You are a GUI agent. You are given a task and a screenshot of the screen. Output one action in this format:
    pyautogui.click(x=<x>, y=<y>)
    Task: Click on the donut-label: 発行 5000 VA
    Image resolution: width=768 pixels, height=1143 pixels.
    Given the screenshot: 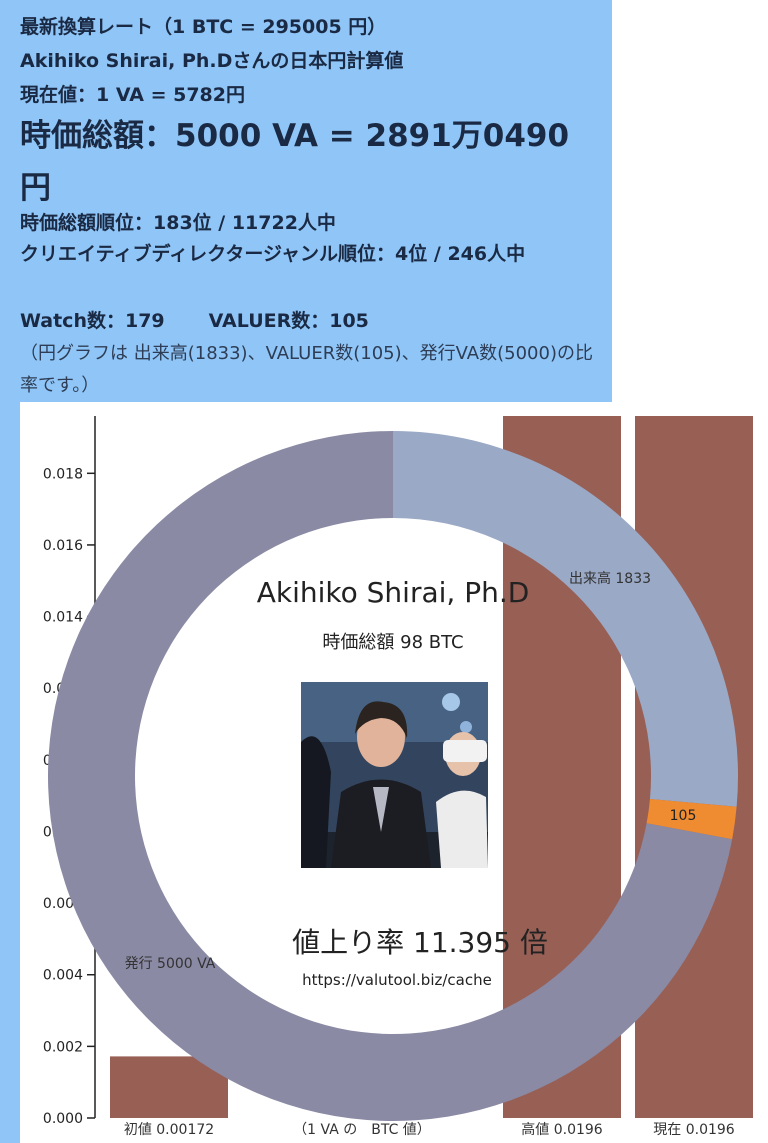 What is the action you would take?
    pyautogui.click(x=170, y=964)
    